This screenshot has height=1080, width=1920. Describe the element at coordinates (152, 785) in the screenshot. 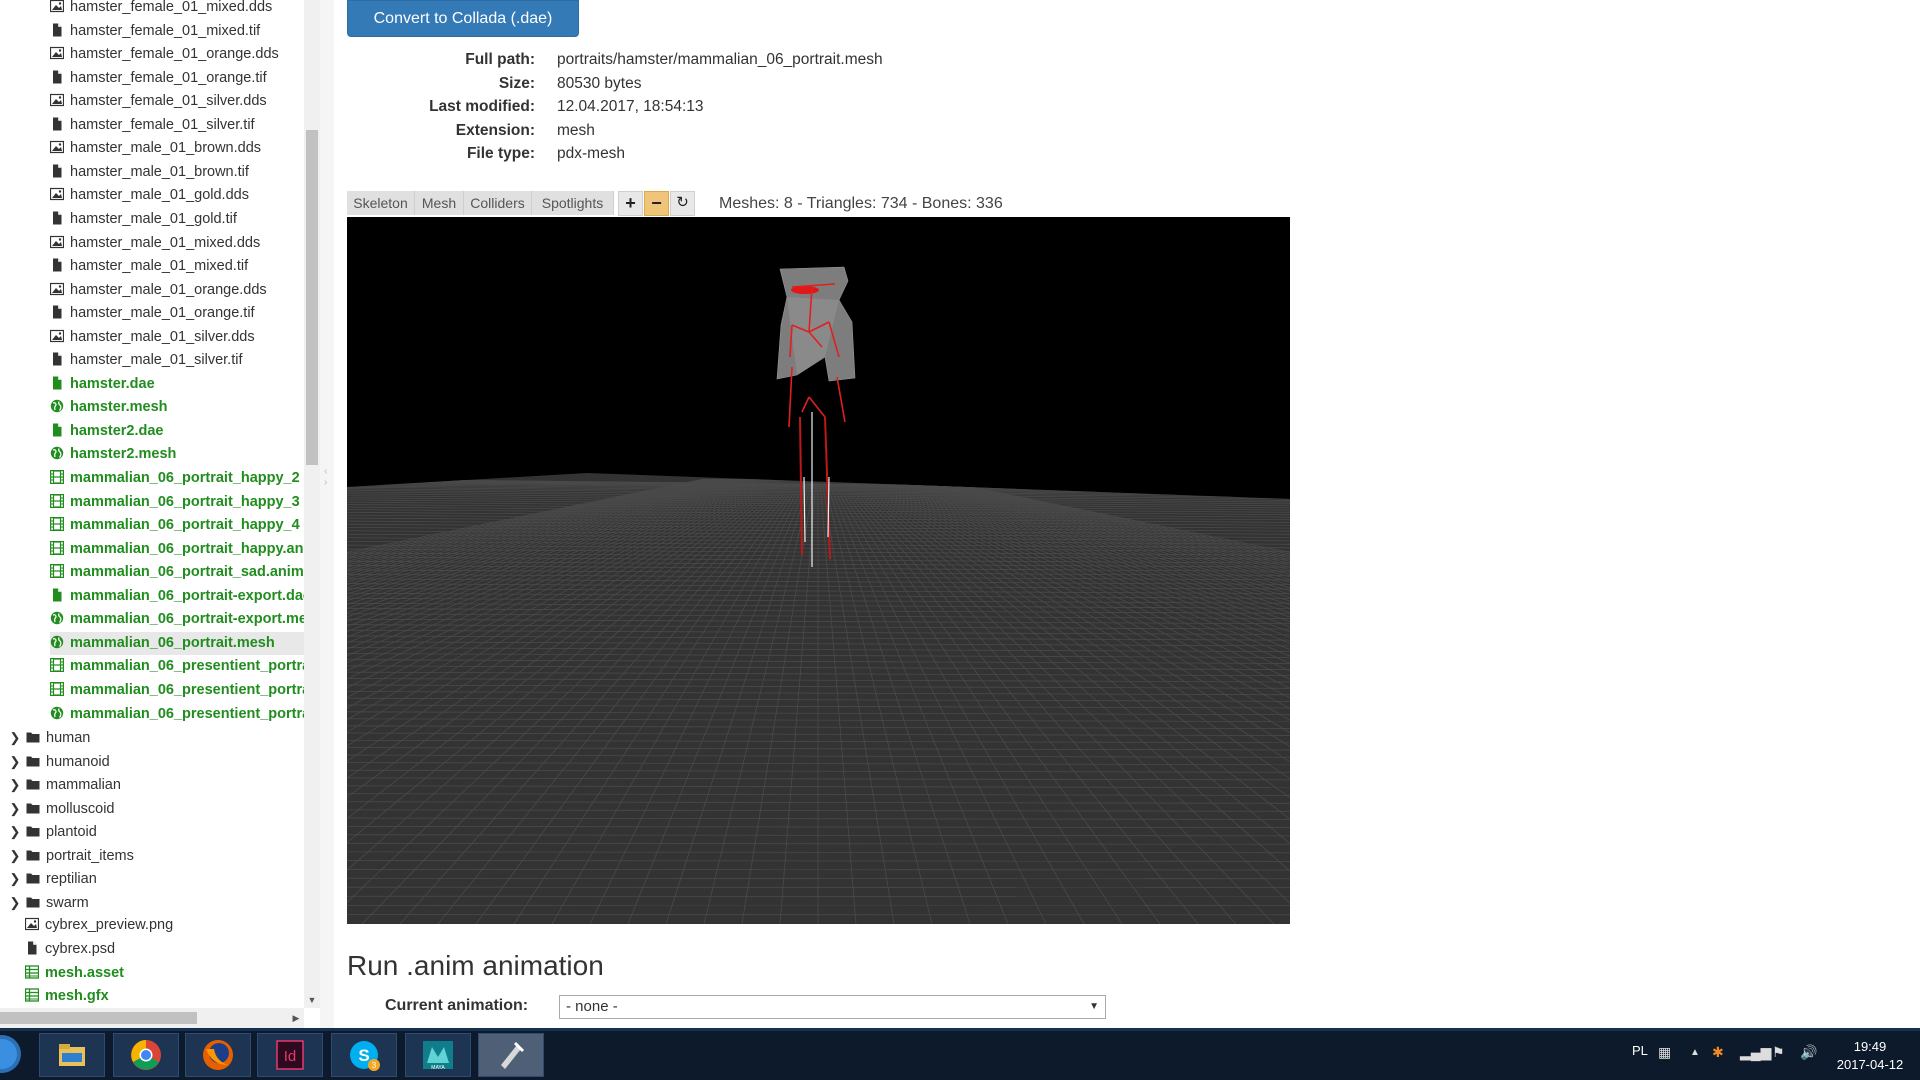

I see `tree-folder: ❯ mammalian` at that location.